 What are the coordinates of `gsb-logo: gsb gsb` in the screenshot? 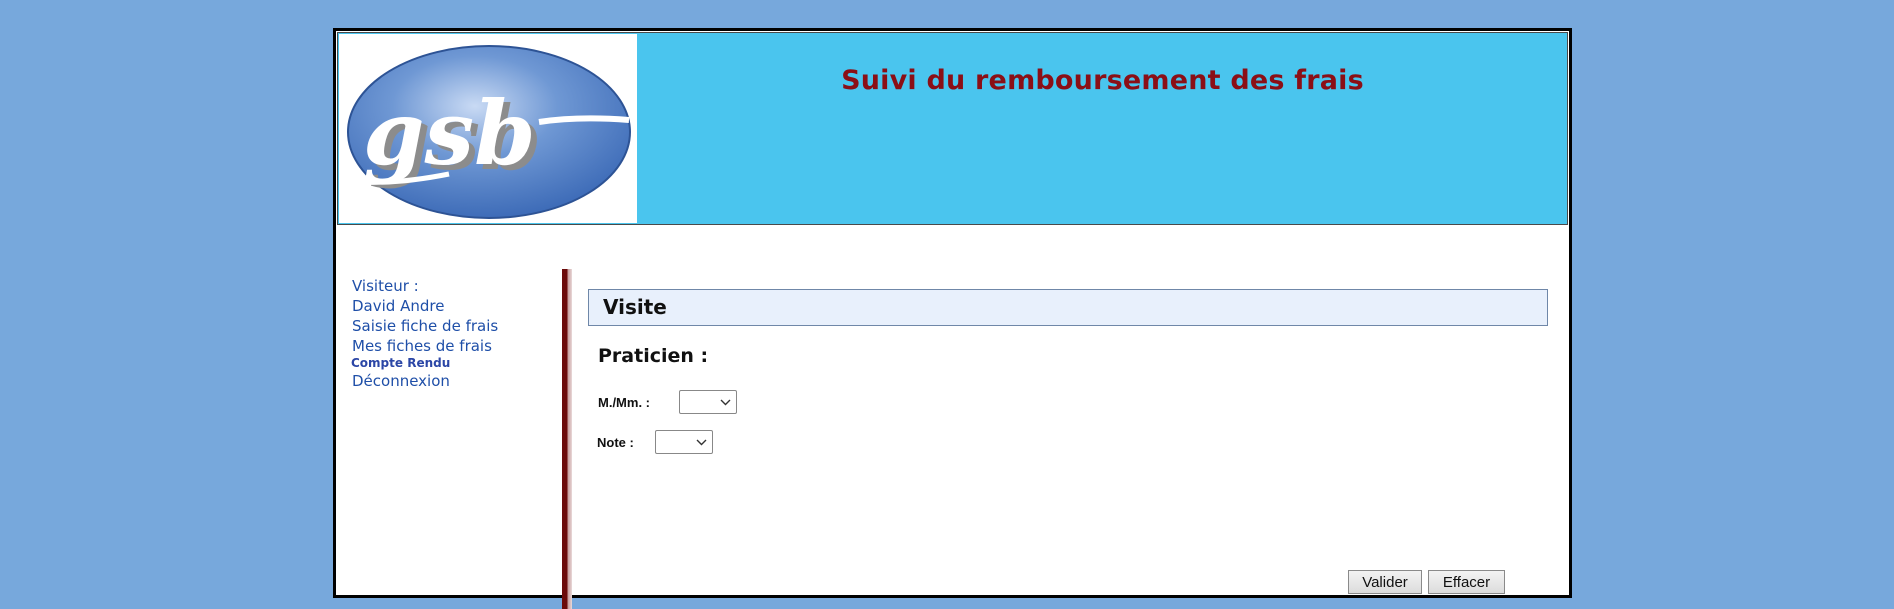 It's located at (488, 128).